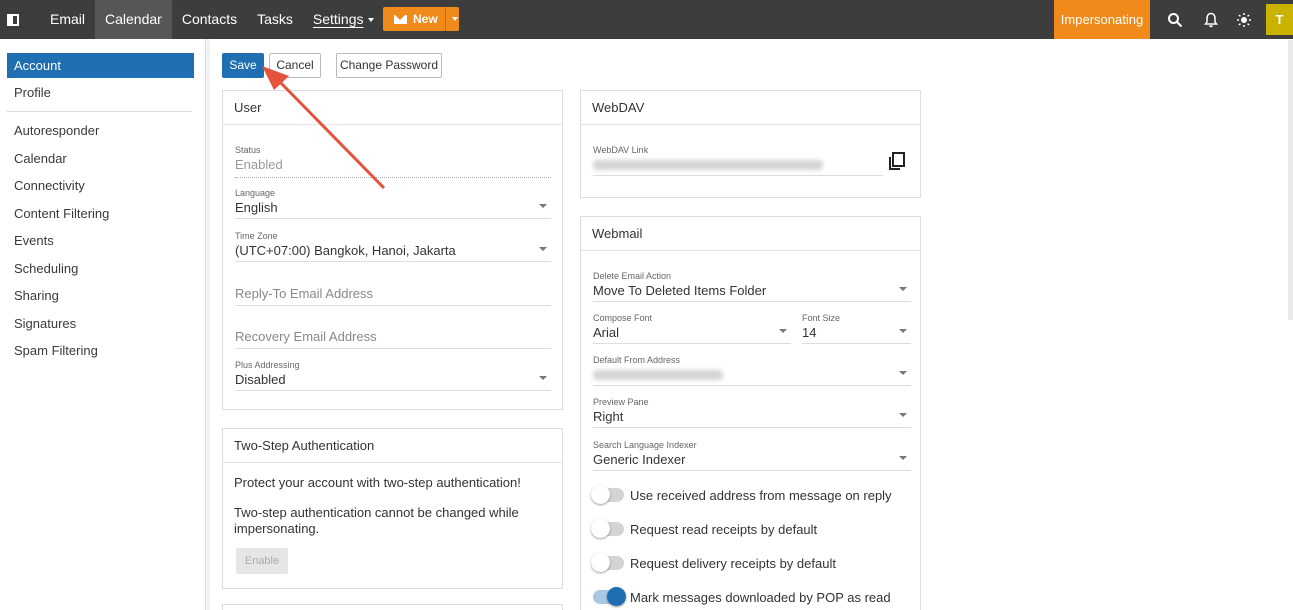 Image resolution: width=1293 pixels, height=610 pixels. What do you see at coordinates (267, 365) in the screenshot?
I see `plus-addressing-label: Plus Addressing` at bounding box center [267, 365].